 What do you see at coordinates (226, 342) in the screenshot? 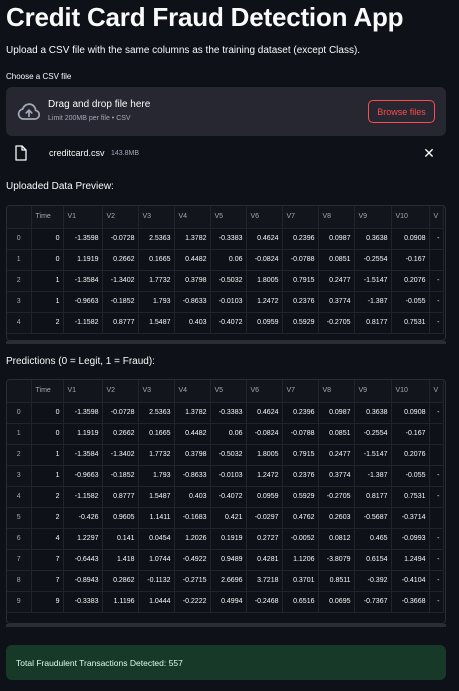
I see `preview-table-scrollbar` at bounding box center [226, 342].